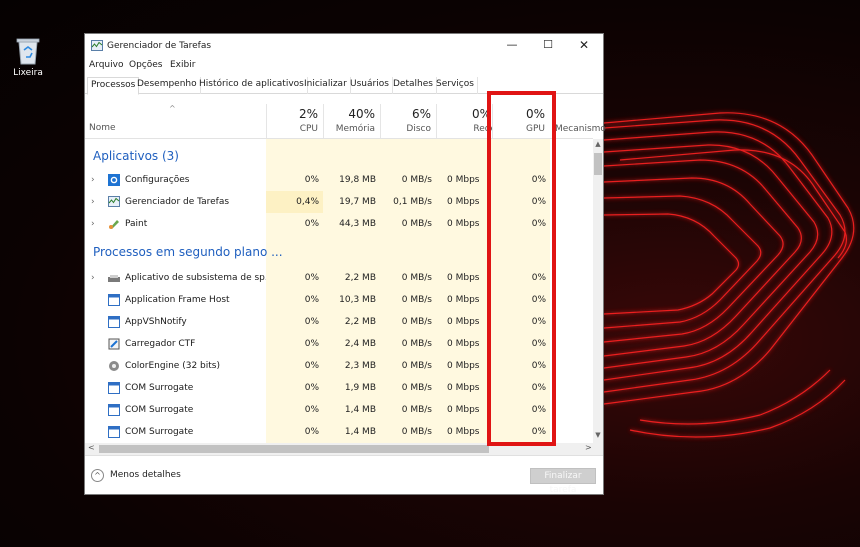 Image resolution: width=860 pixels, height=547 pixels. I want to click on memory-cell: 44,3 MB, so click(351, 224).